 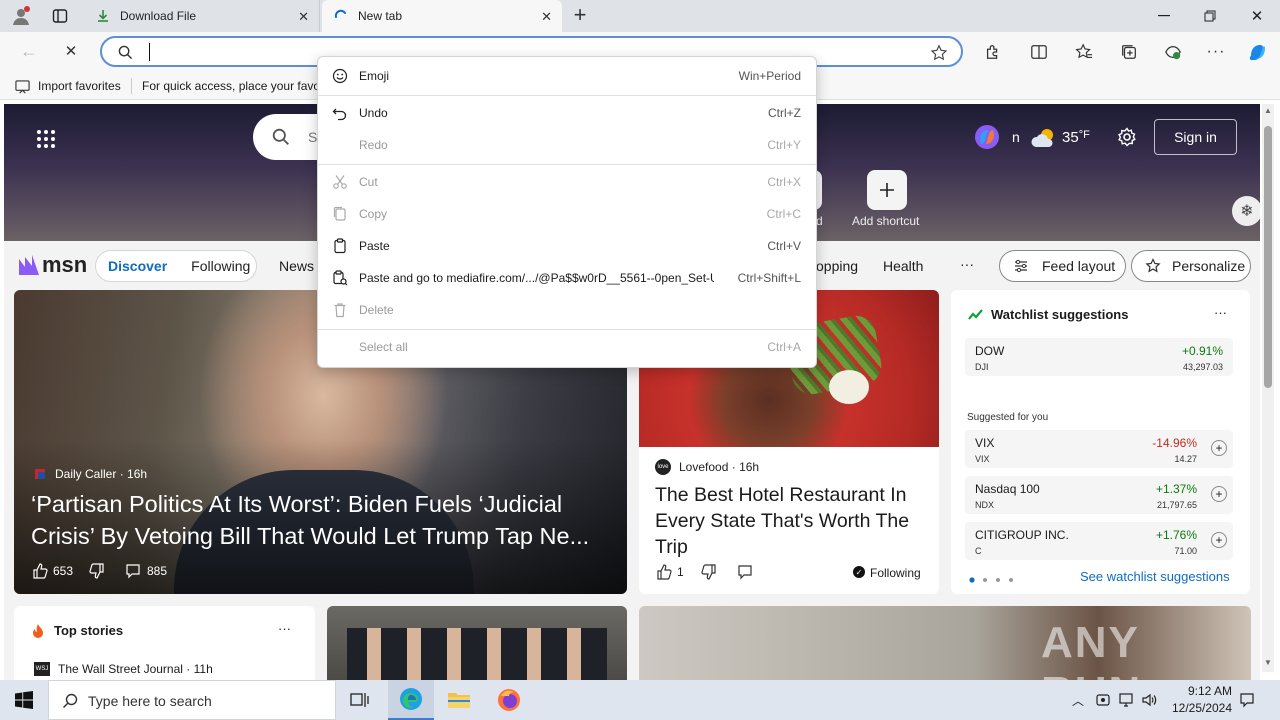 I want to click on tab-new-tab: New tab ✕, so click(x=442, y=16).